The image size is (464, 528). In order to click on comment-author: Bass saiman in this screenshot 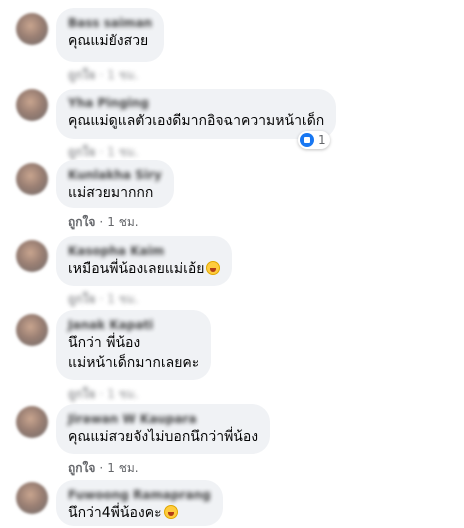, I will do `click(110, 23)`.